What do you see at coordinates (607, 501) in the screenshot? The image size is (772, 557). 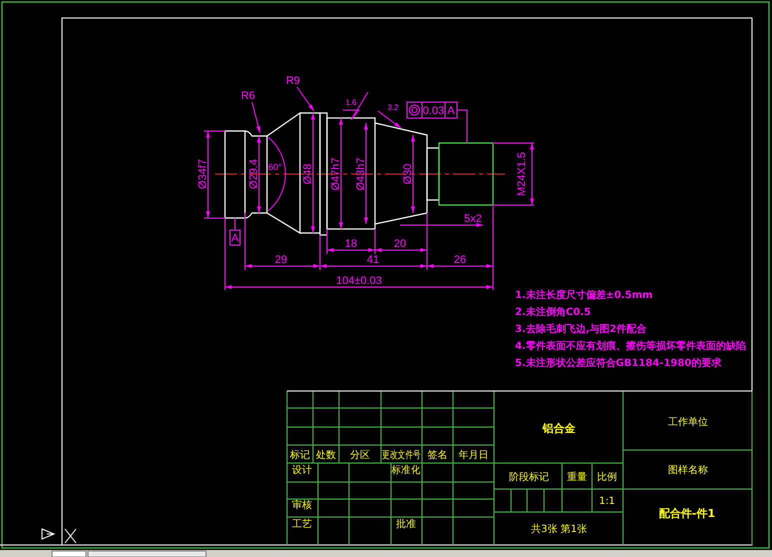 I see `scale-value: 1:1` at bounding box center [607, 501].